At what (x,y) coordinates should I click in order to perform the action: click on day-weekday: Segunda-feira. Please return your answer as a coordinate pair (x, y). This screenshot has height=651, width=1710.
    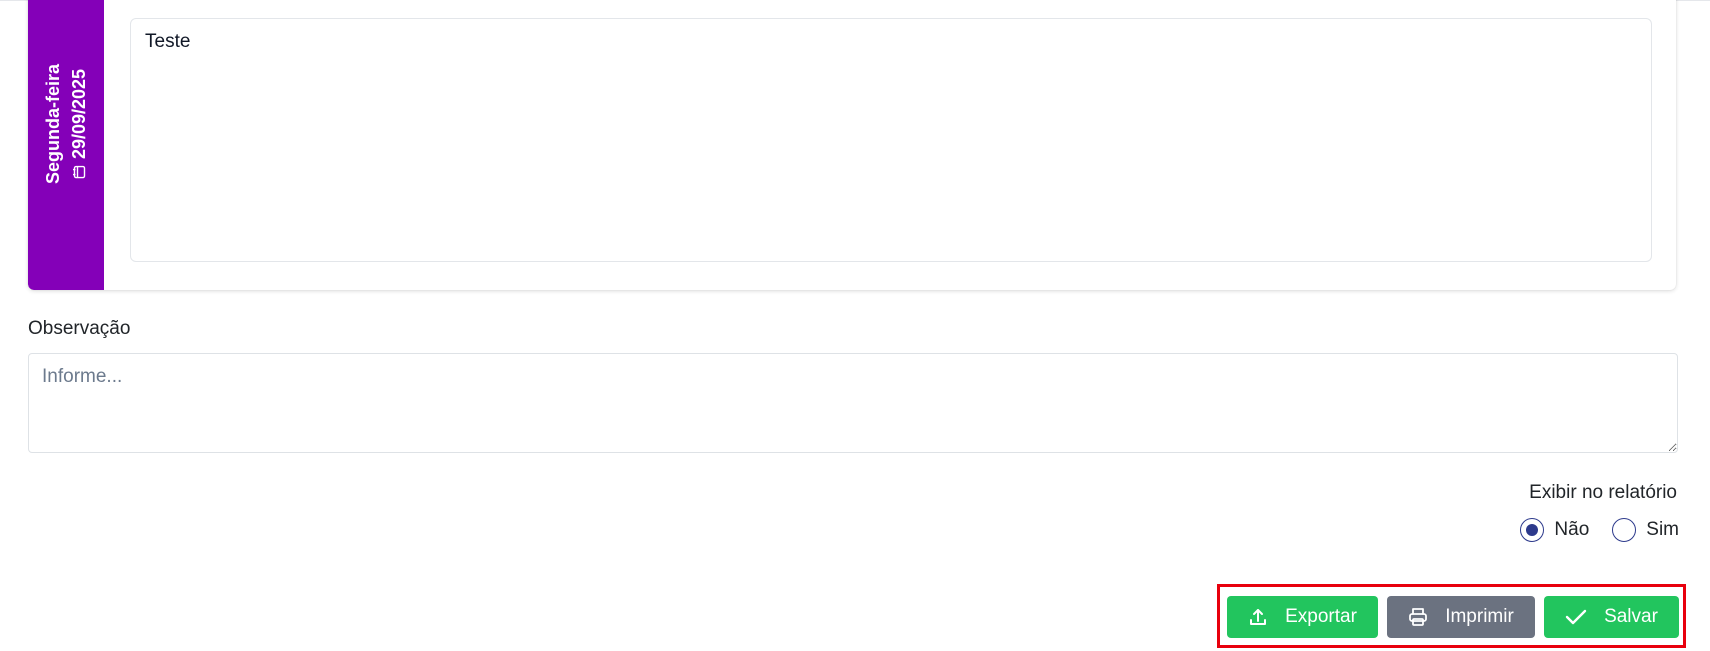
    Looking at the image, I should click on (53, 124).